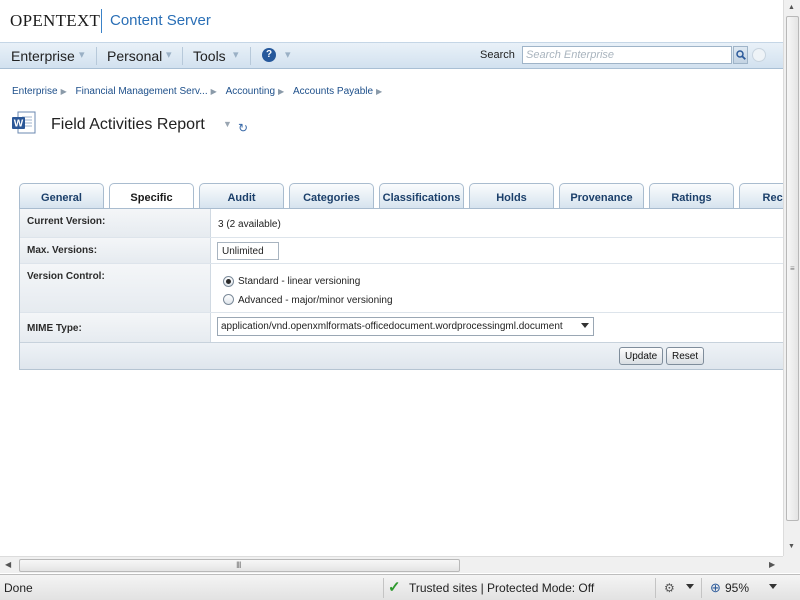 The width and height of the screenshot is (800, 600). I want to click on tab-label: Holds, so click(511, 198).